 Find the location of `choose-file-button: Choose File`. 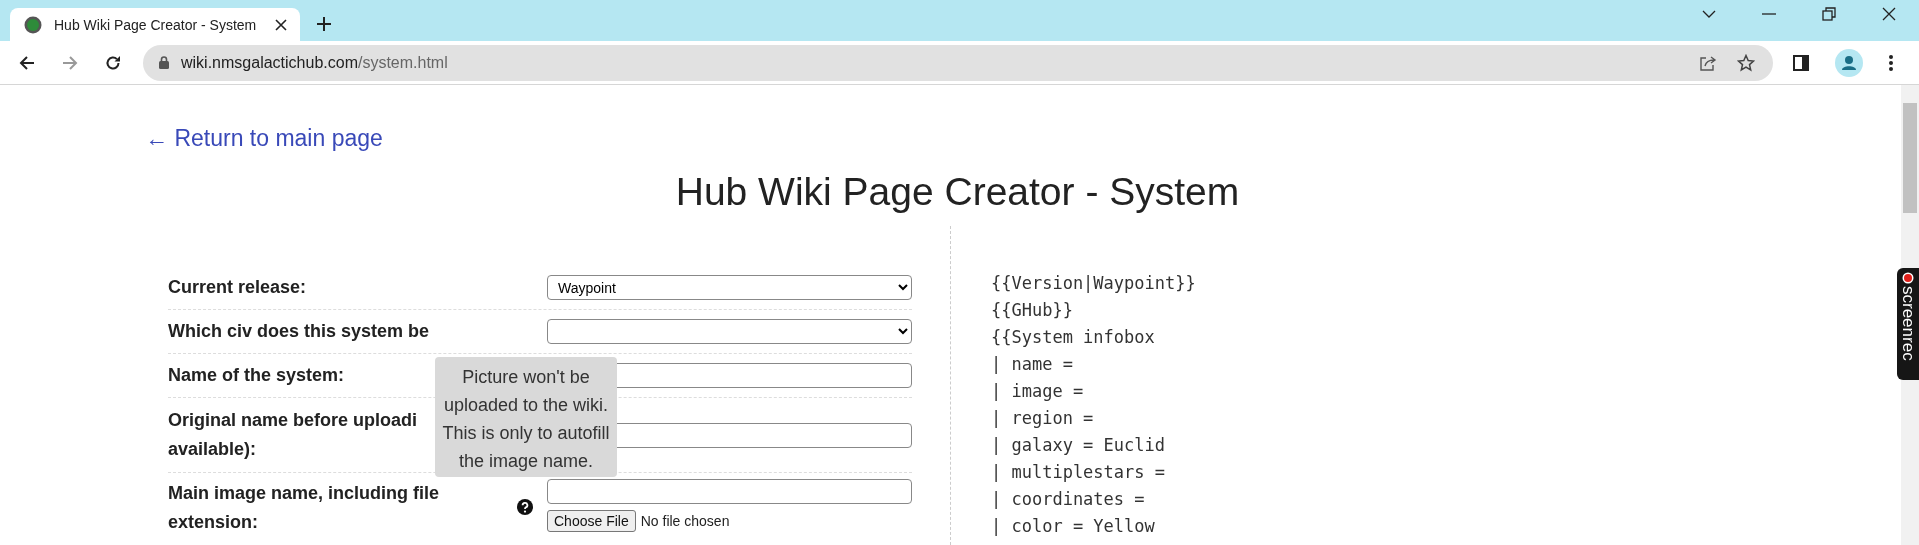

choose-file-button: Choose File is located at coordinates (591, 521).